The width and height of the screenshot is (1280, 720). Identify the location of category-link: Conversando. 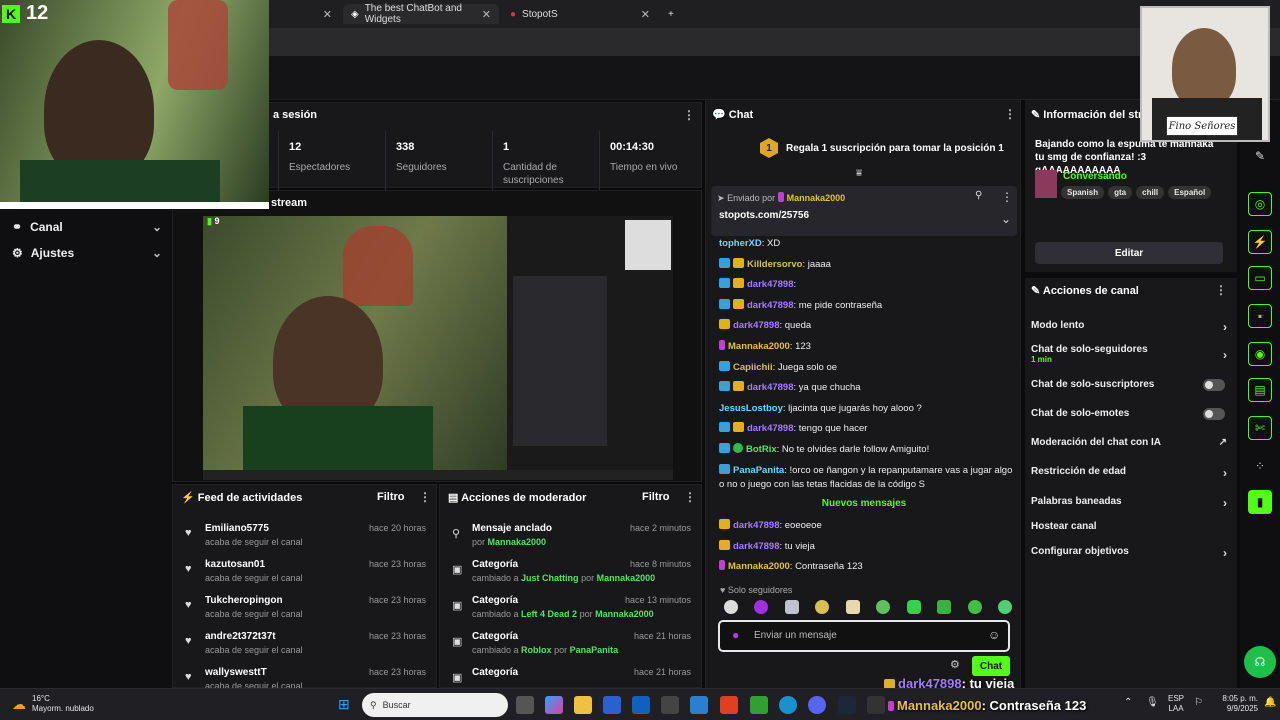
(1095, 176).